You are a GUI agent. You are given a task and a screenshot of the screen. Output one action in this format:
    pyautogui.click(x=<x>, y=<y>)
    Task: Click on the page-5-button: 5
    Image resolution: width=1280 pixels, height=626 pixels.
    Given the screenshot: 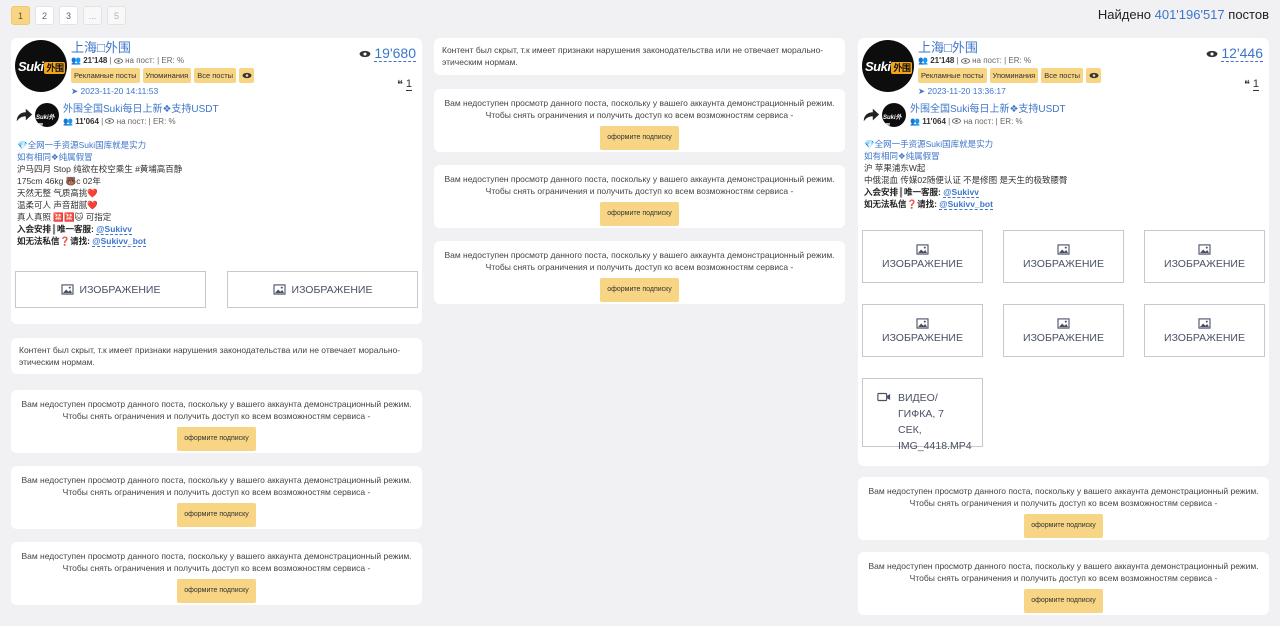 What is the action you would take?
    pyautogui.click(x=116, y=15)
    